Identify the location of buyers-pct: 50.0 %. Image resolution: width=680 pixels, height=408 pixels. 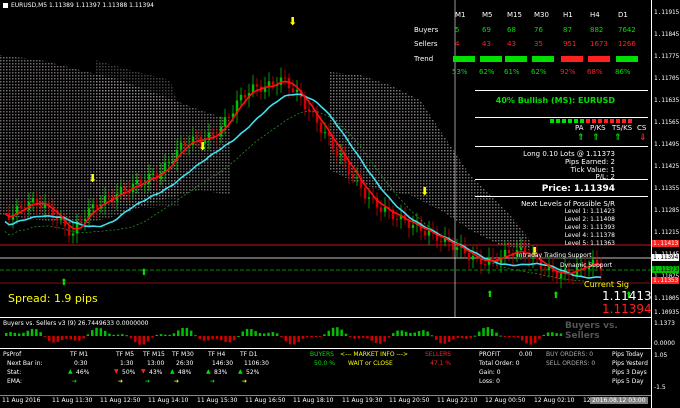
(324, 363).